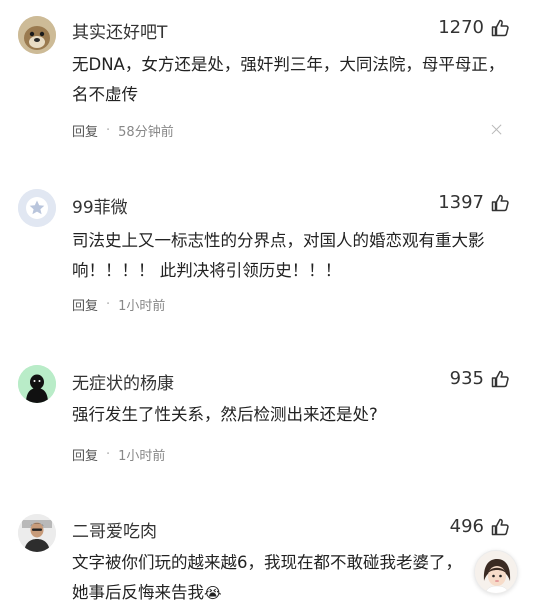 The height and width of the screenshot is (614, 540). Describe the element at coordinates (497, 130) in the screenshot. I see `close-icon` at that location.